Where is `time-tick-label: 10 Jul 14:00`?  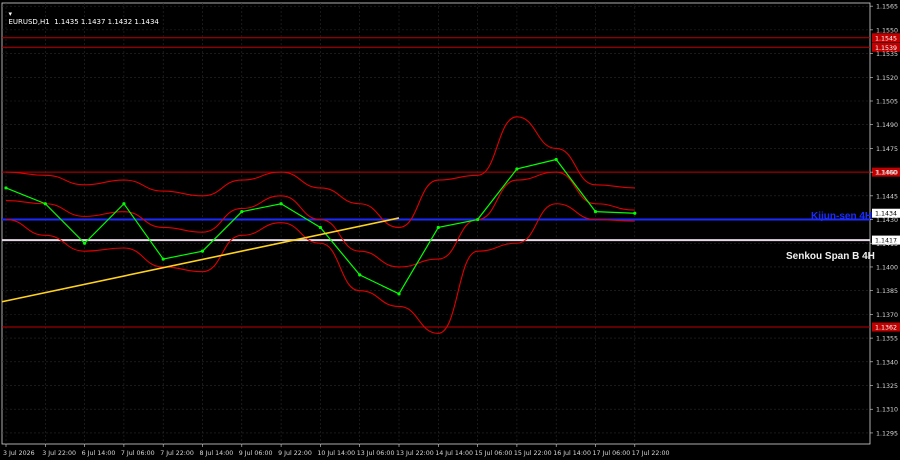
time-tick-label: 10 Jul 14:00 is located at coordinates (336, 453).